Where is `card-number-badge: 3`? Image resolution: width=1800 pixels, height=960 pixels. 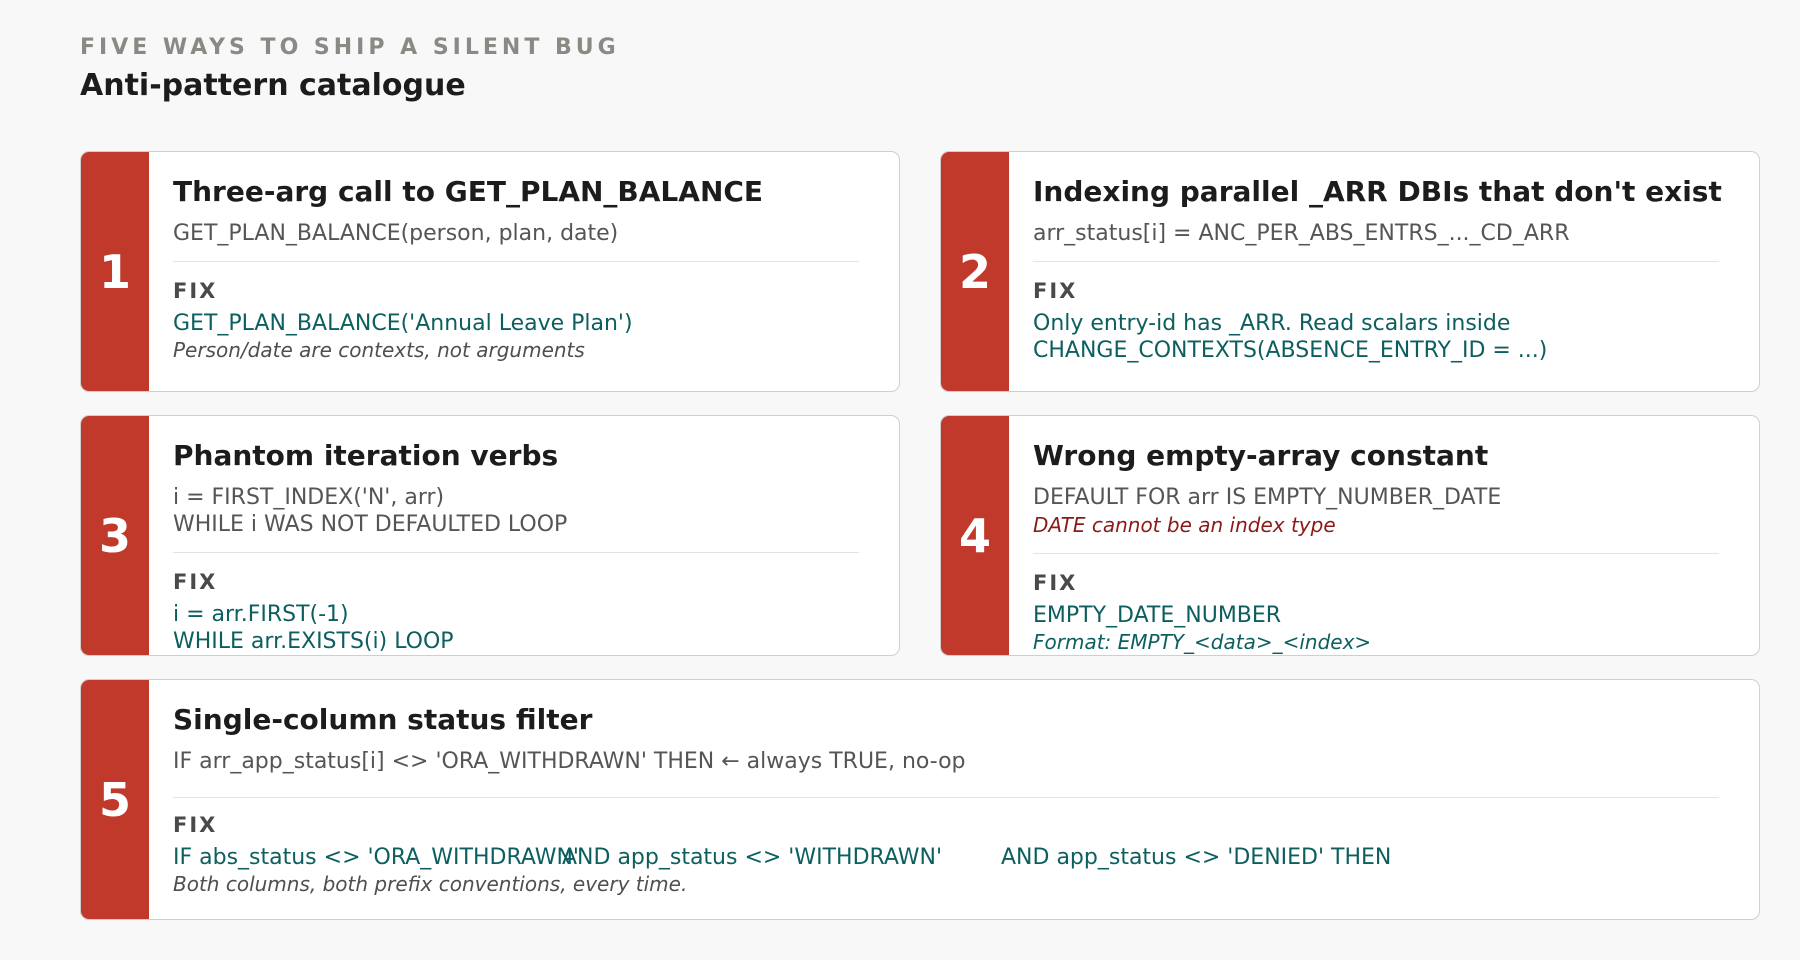 card-number-badge: 3 is located at coordinates (115, 535).